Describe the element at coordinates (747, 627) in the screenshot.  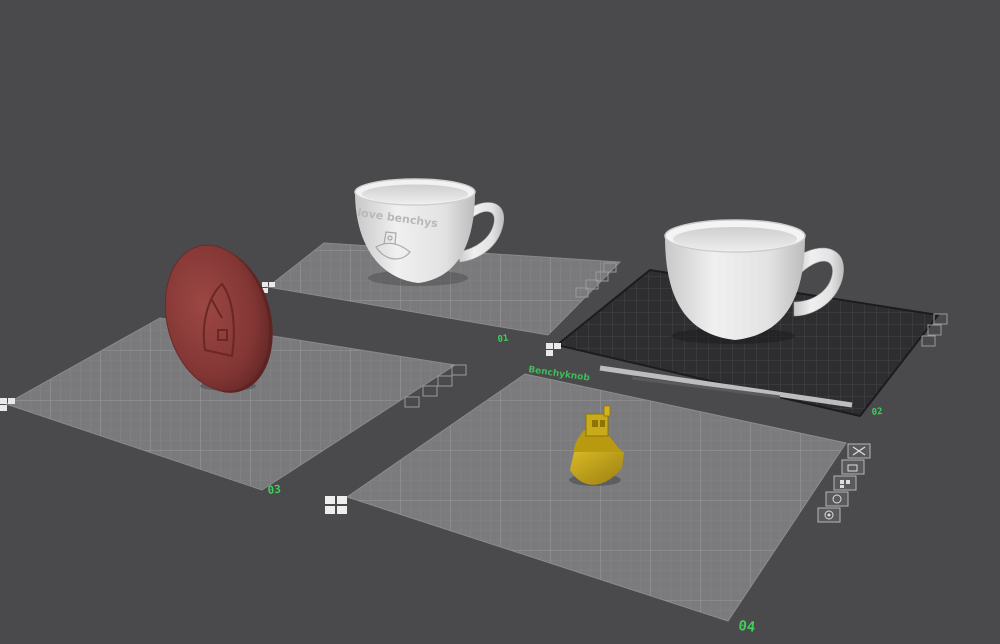
I see `plate-number-label: 04` at that location.